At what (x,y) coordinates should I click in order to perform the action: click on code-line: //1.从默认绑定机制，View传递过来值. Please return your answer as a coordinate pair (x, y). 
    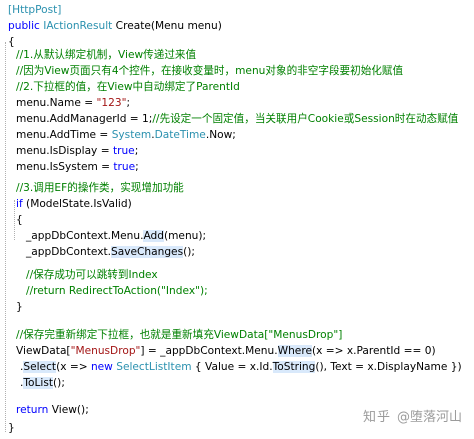
    Looking at the image, I should click on (106, 55).